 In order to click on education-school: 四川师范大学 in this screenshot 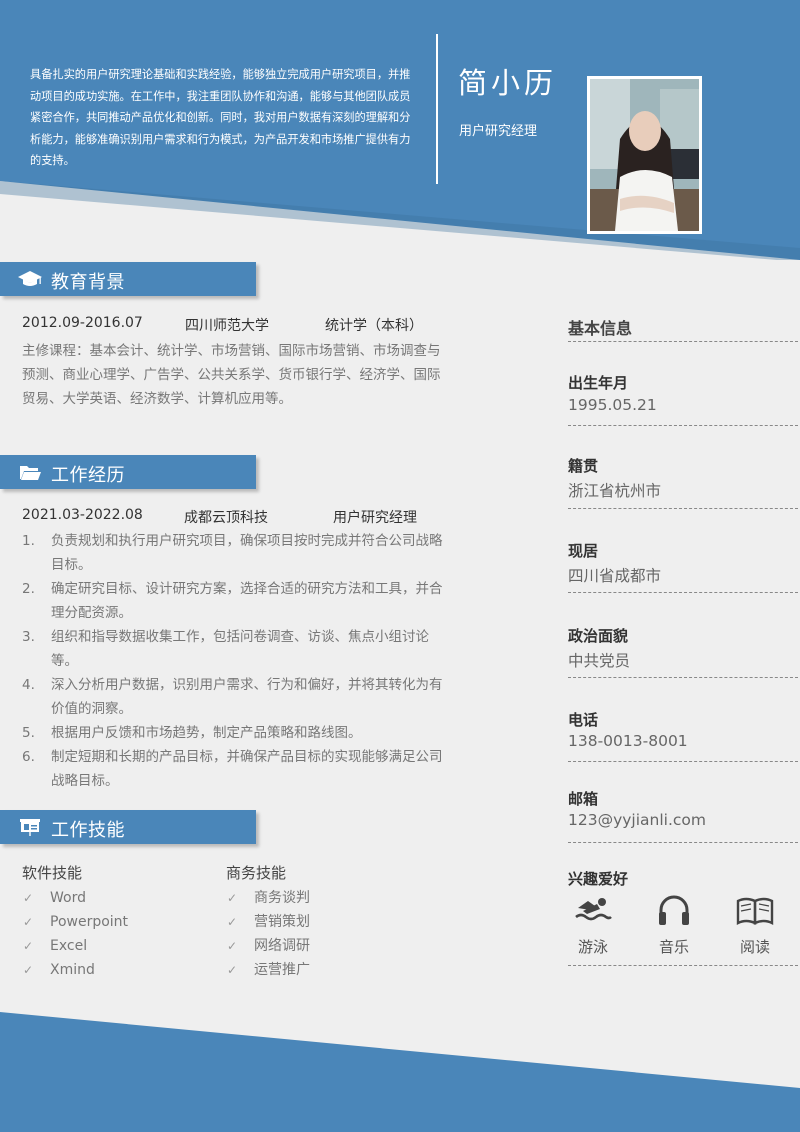, I will do `click(227, 326)`.